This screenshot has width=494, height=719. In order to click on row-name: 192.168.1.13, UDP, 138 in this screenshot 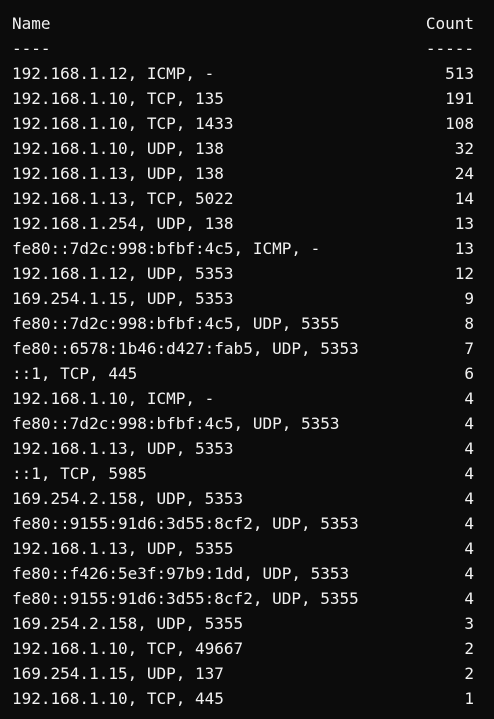, I will do `click(118, 173)`.